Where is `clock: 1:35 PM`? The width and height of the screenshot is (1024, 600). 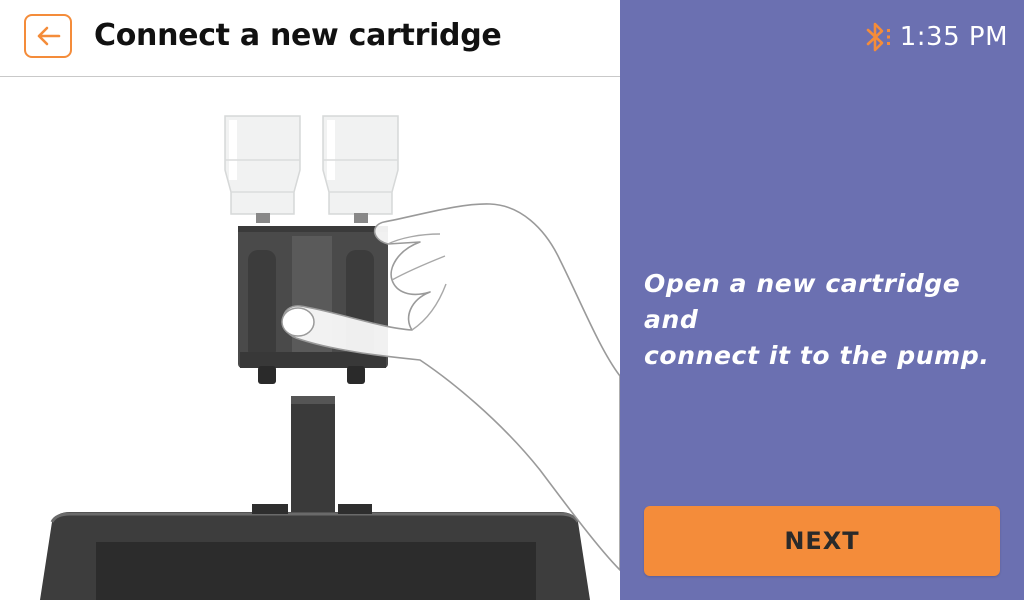
clock: 1:35 PM is located at coordinates (953, 37).